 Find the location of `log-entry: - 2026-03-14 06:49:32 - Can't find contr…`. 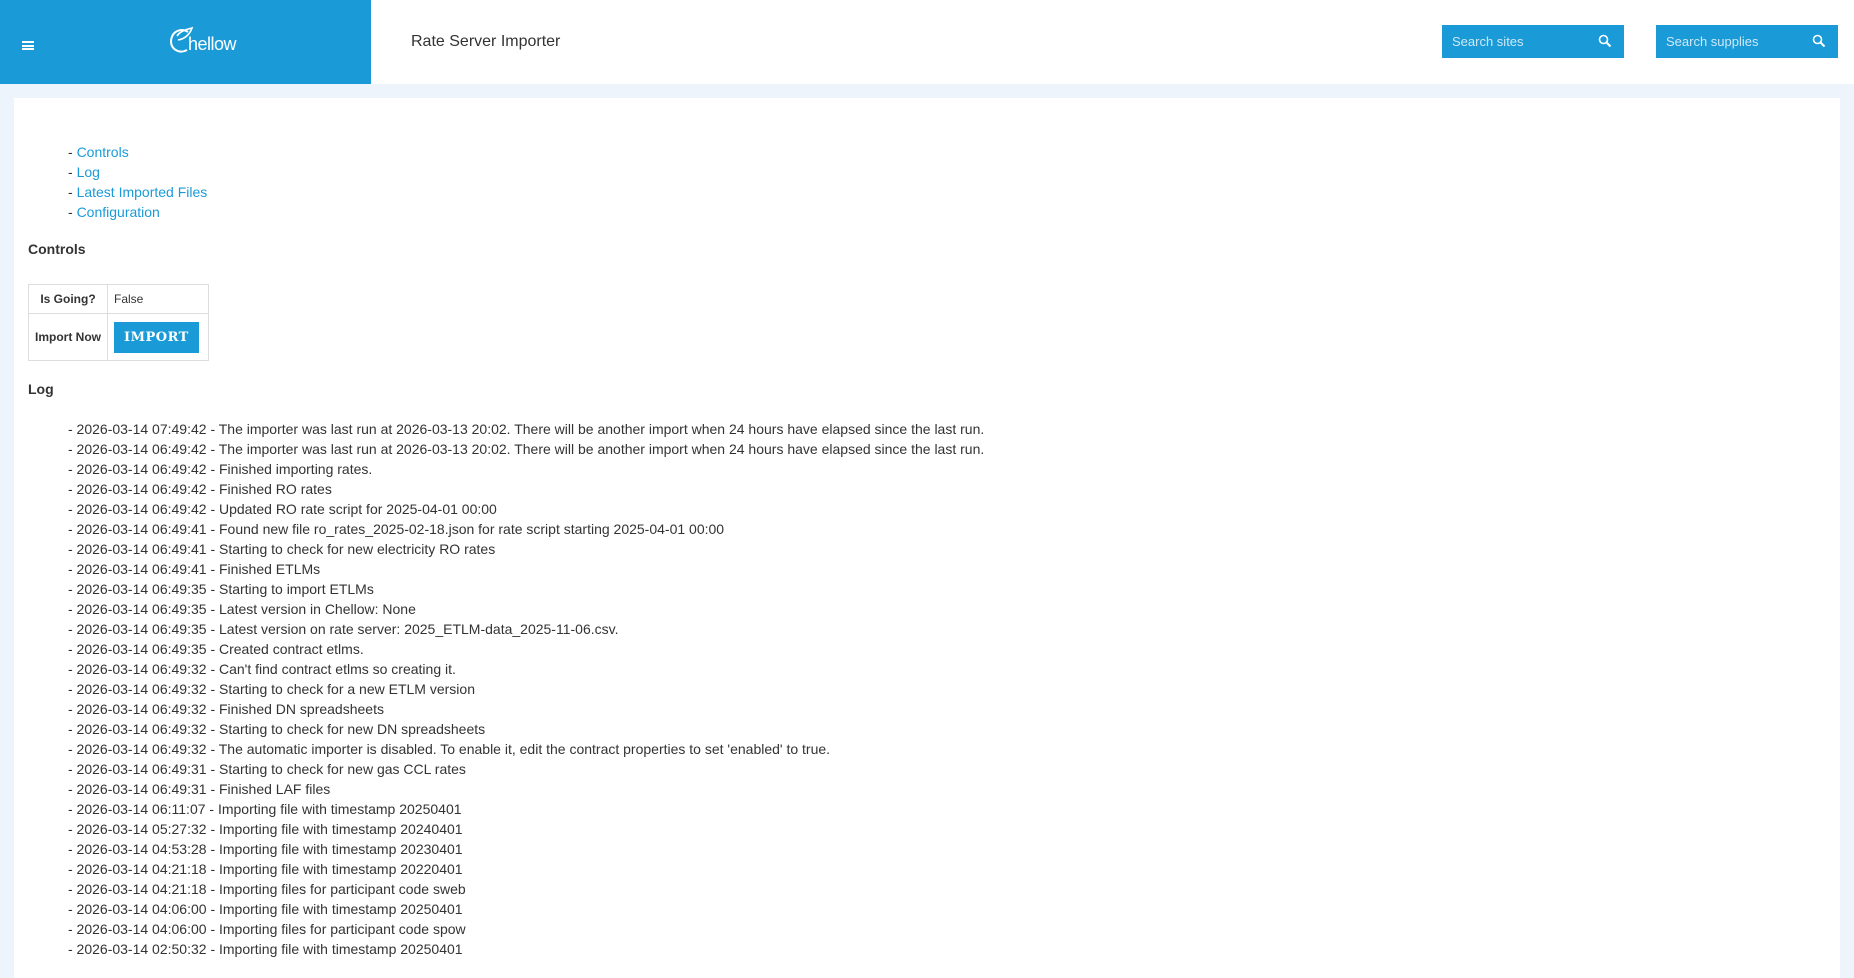

log-entry: - 2026-03-14 06:49:32 - Can't find contr… is located at coordinates (262, 669).